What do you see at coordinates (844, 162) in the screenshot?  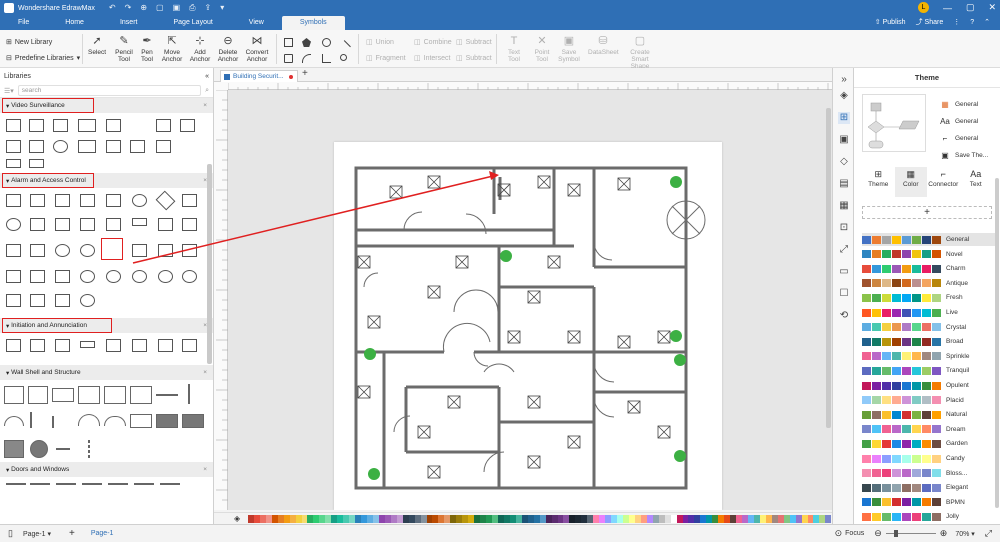 I see `layers-icon: ◇` at bounding box center [844, 162].